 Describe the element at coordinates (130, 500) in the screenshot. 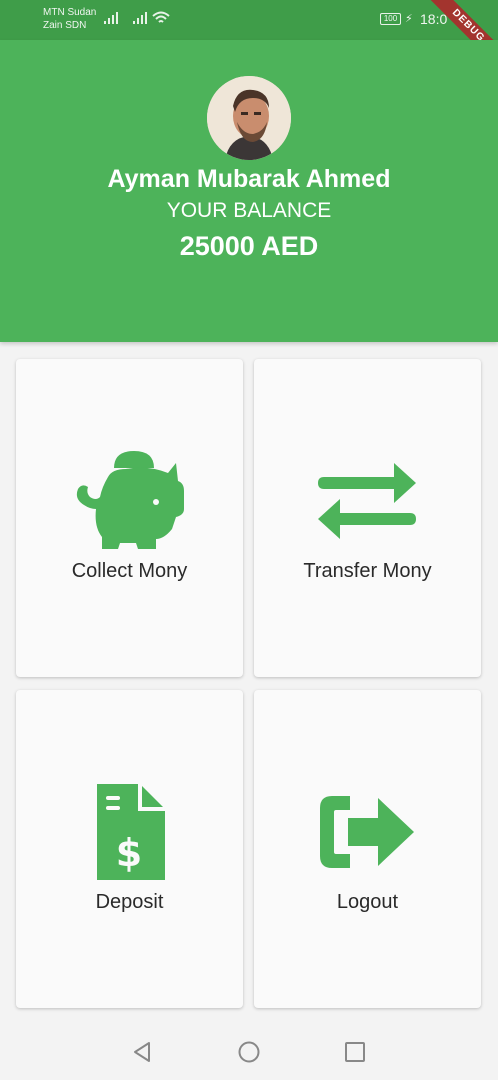

I see `piggy-bank-icon` at that location.